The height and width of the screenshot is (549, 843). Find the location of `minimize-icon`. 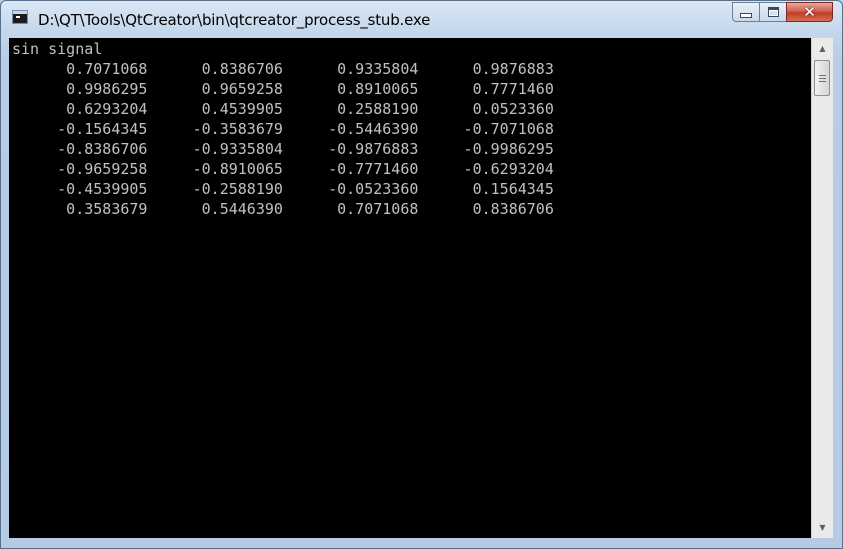

minimize-icon is located at coordinates (746, 15).